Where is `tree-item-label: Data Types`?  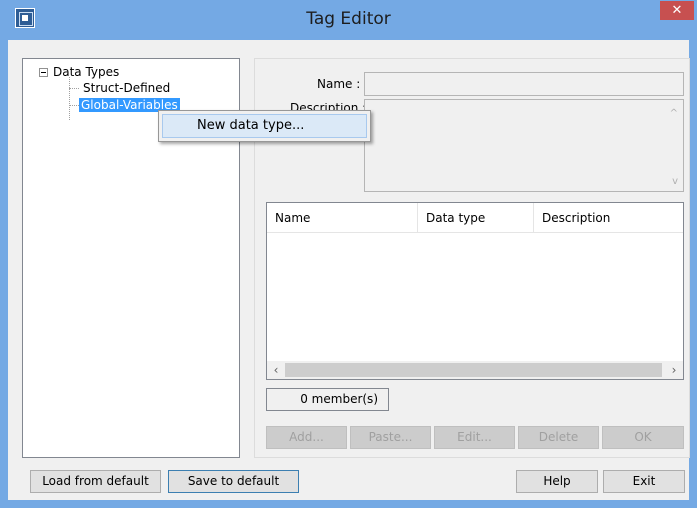 tree-item-label: Data Types is located at coordinates (86, 72).